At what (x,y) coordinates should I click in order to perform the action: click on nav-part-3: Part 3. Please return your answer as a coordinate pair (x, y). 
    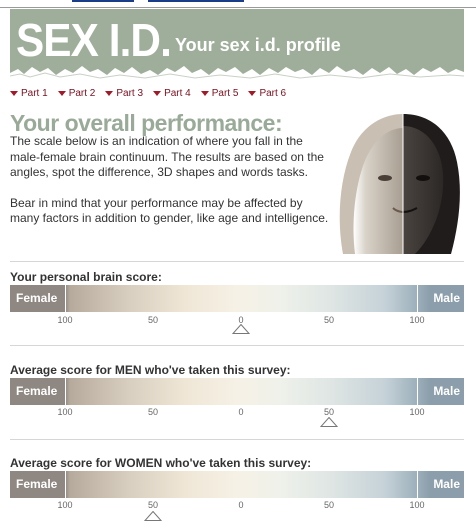
    Looking at the image, I should click on (124, 93).